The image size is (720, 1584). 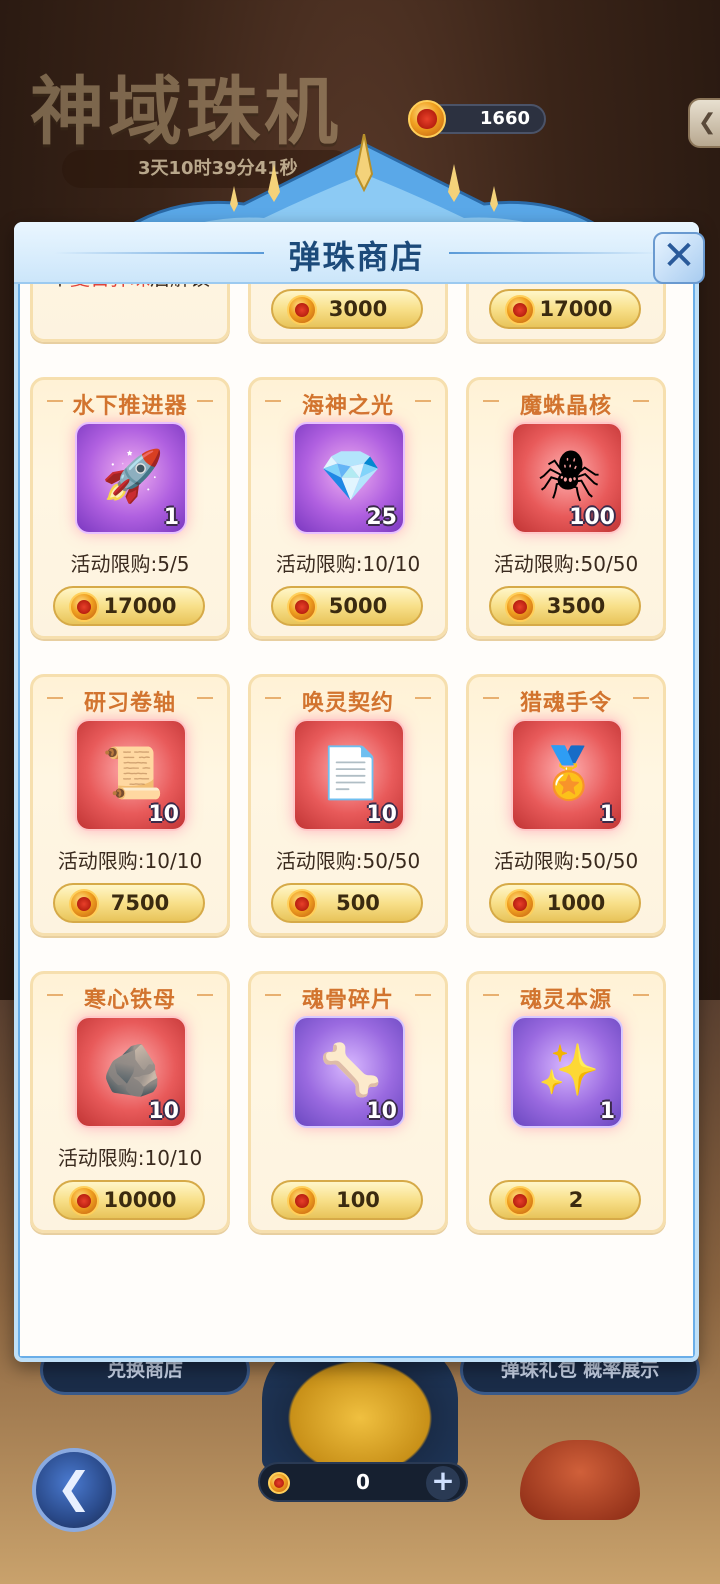 I want to click on item-icon-frame: 🚀 1, so click(x=131, y=478).